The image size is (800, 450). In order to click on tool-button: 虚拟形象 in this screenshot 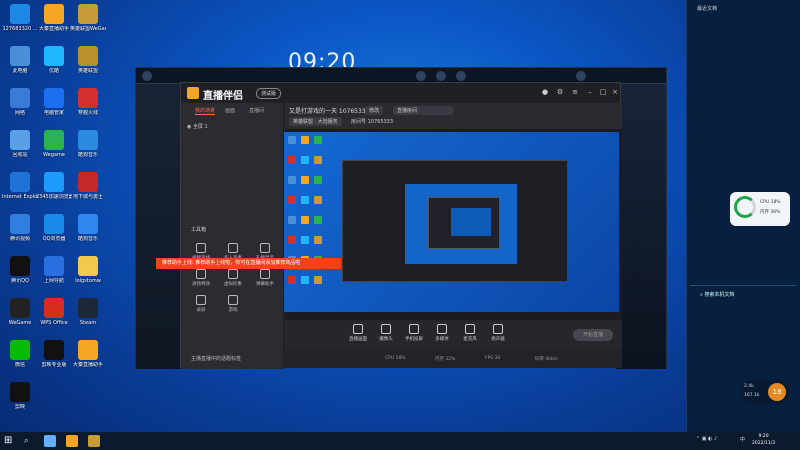, I will do `click(233, 278)`.